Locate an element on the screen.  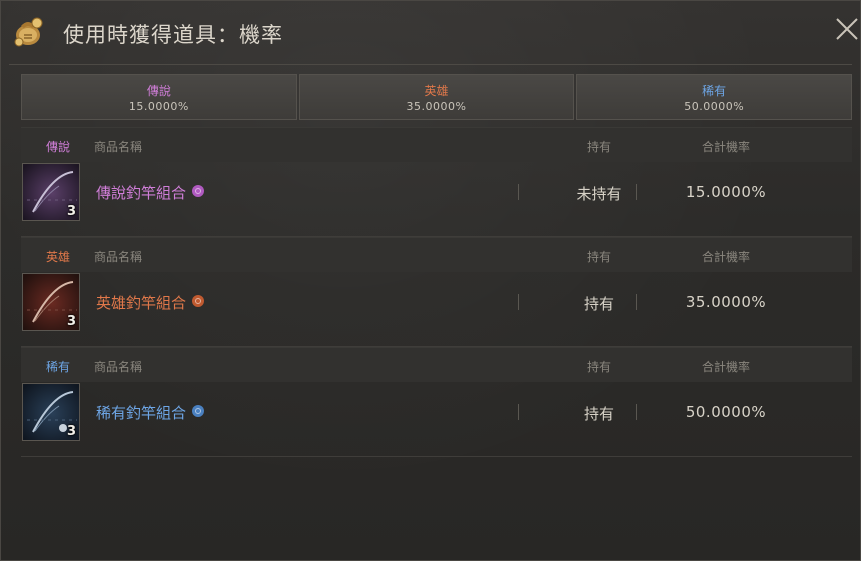
probability-summary: 傳說 15.0000% 英雄 35.0000% 稀有 50.0000% is located at coordinates (437, 97).